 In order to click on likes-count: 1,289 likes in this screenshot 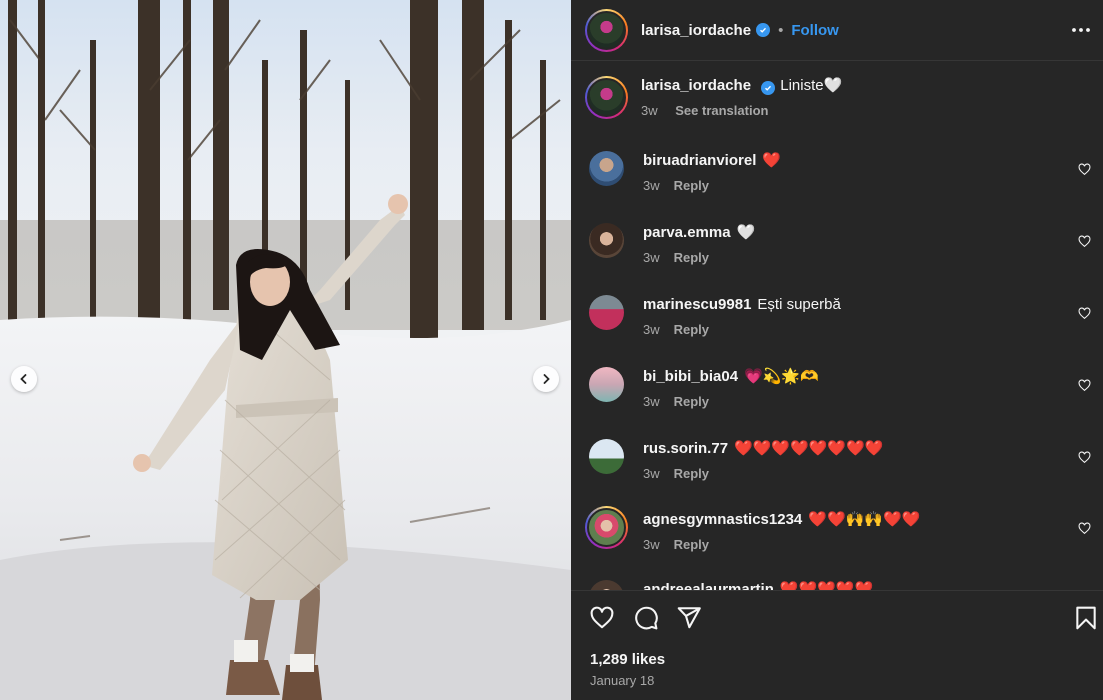, I will do `click(627, 659)`.